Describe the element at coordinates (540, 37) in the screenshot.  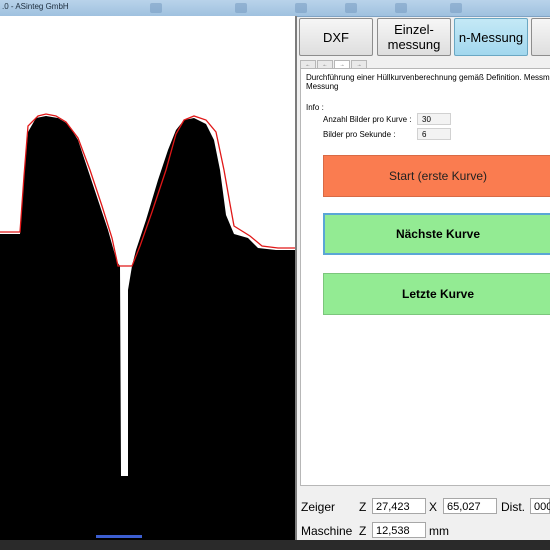
I see `more-button` at that location.